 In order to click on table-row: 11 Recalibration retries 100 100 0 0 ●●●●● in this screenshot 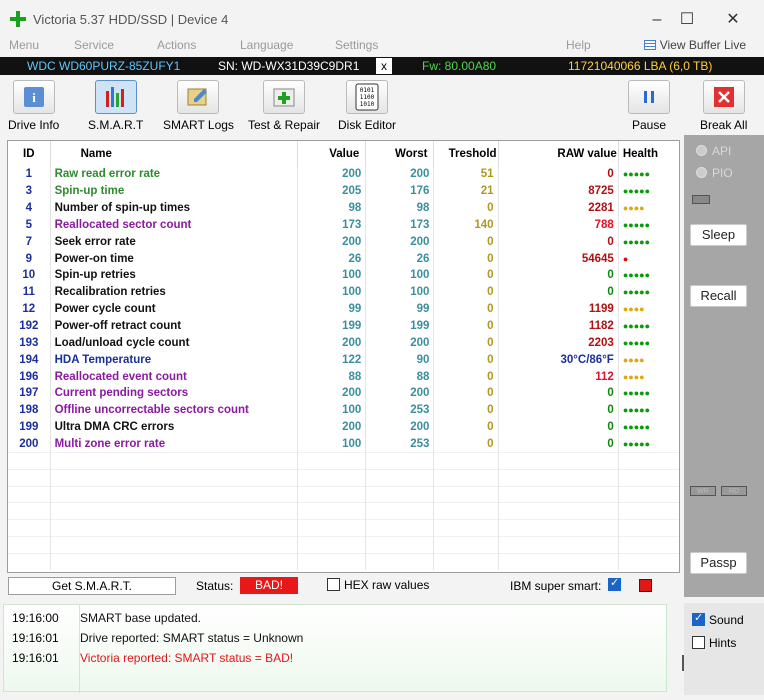, I will do `click(343, 292)`.